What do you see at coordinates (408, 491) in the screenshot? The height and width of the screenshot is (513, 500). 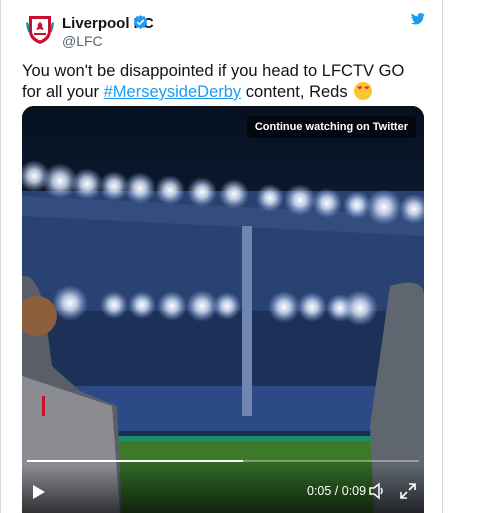 I see `fullscreen-icon` at bounding box center [408, 491].